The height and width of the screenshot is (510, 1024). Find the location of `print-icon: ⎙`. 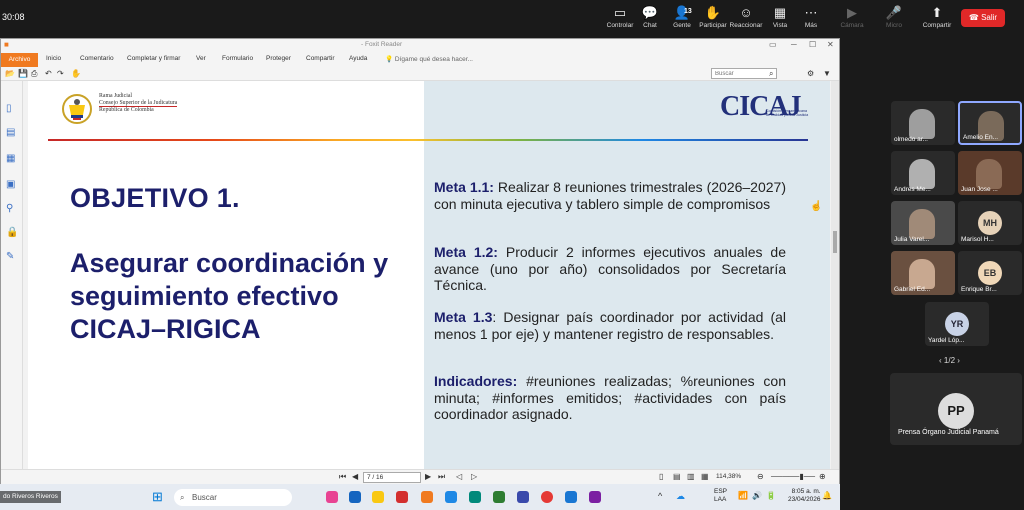

print-icon: ⎙ is located at coordinates (34, 74).